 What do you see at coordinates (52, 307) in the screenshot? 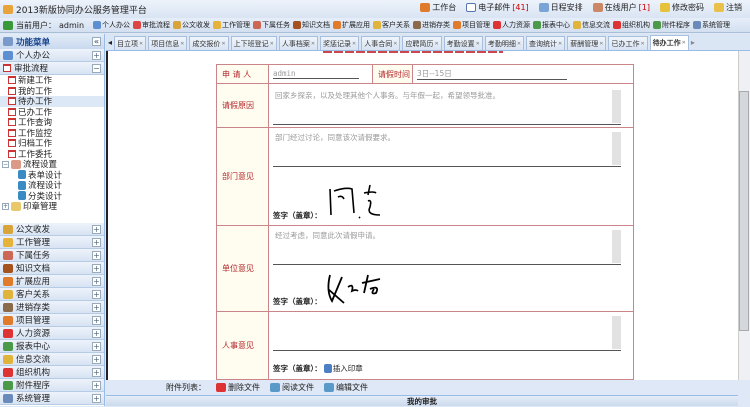
I see `sidebar-section: 进销存类 +` at bounding box center [52, 307].